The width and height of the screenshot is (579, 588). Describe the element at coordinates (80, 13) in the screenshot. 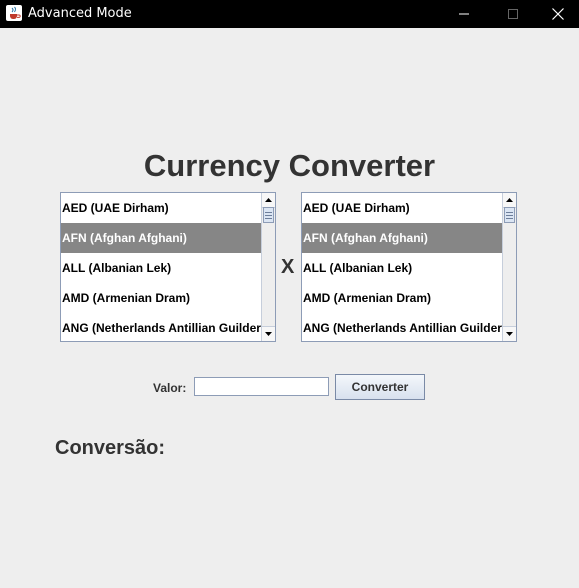

I see `window-title: Advanced Mode` at that location.